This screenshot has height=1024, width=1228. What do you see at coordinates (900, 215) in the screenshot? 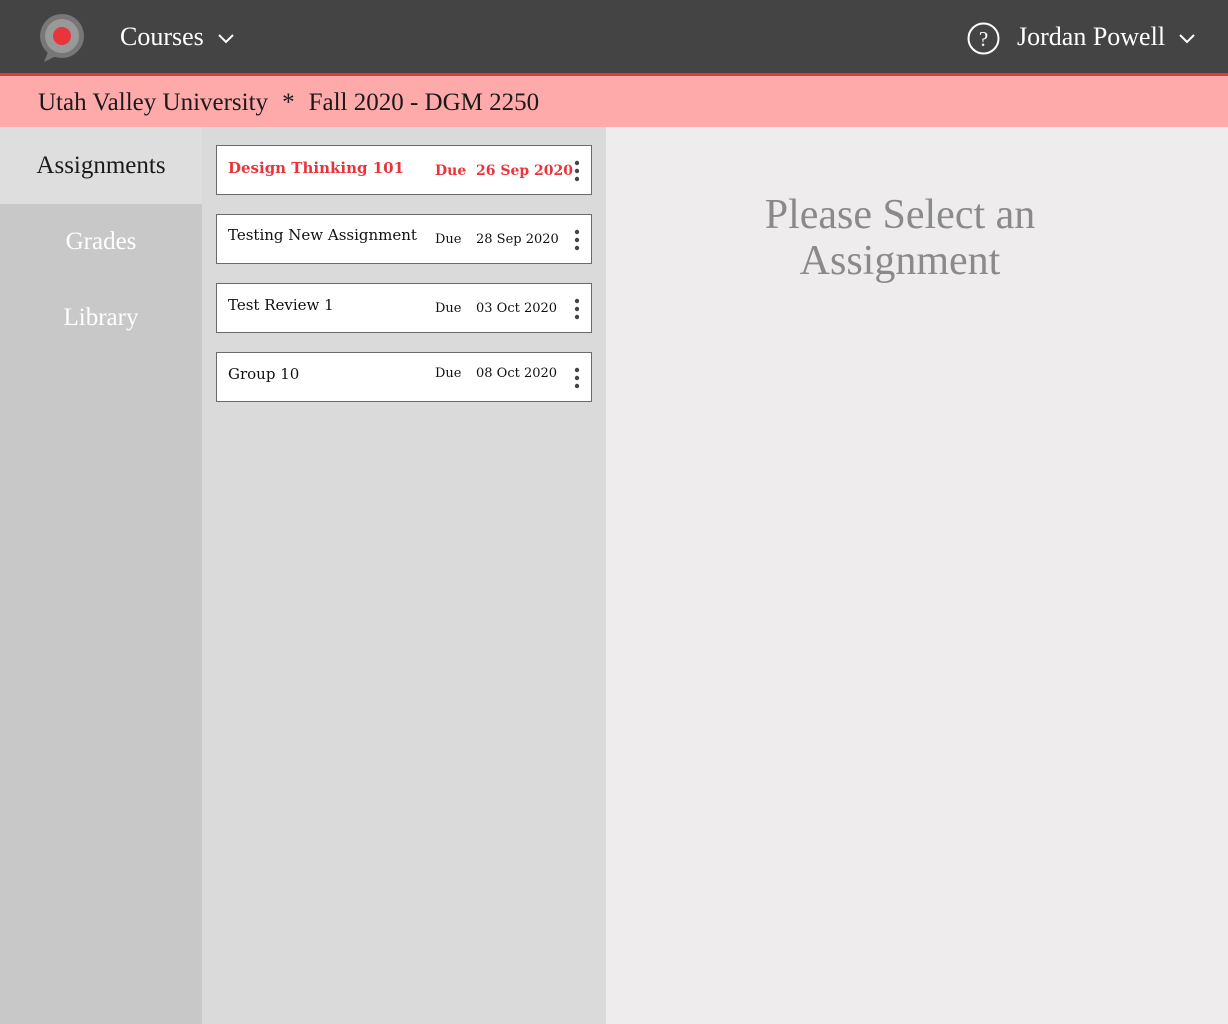
I see `empty-state-line: Please Select an` at bounding box center [900, 215].